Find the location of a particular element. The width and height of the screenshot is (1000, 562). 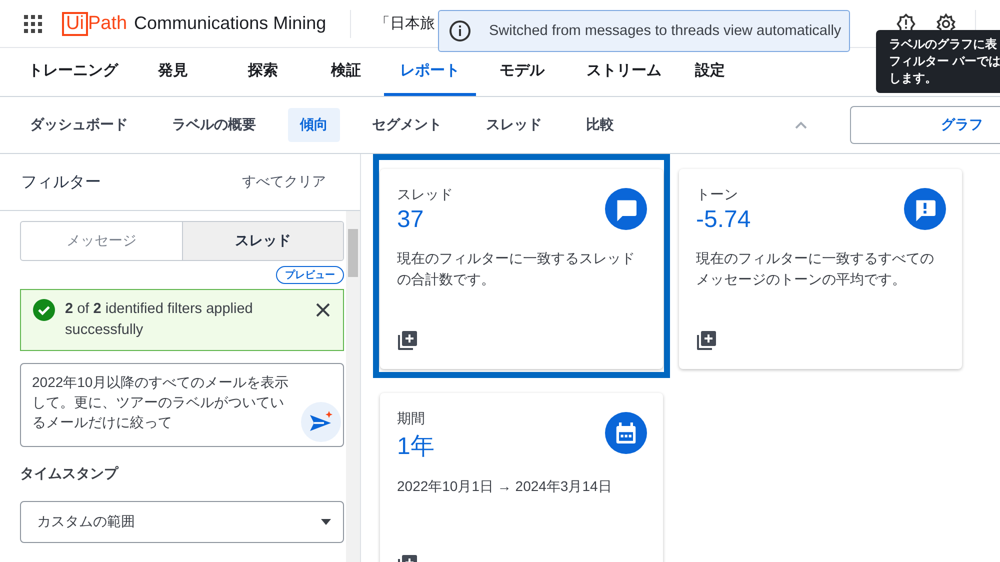

alert-message-icon is located at coordinates (925, 209).